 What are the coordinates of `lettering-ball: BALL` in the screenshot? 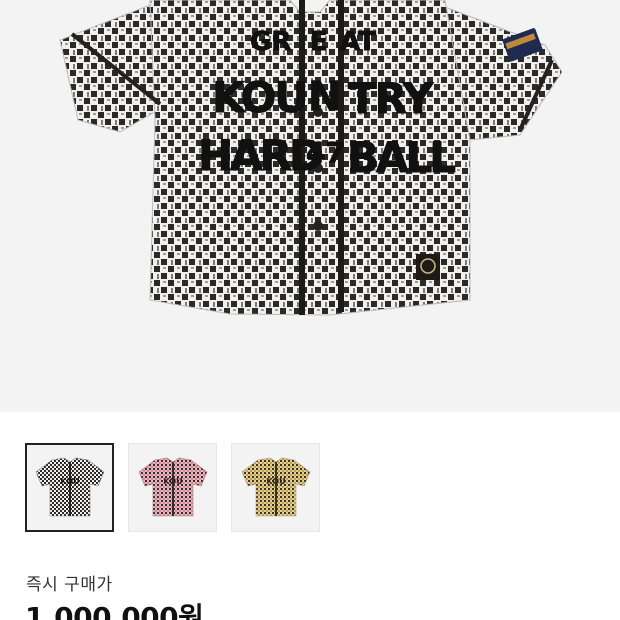 It's located at (401, 157).